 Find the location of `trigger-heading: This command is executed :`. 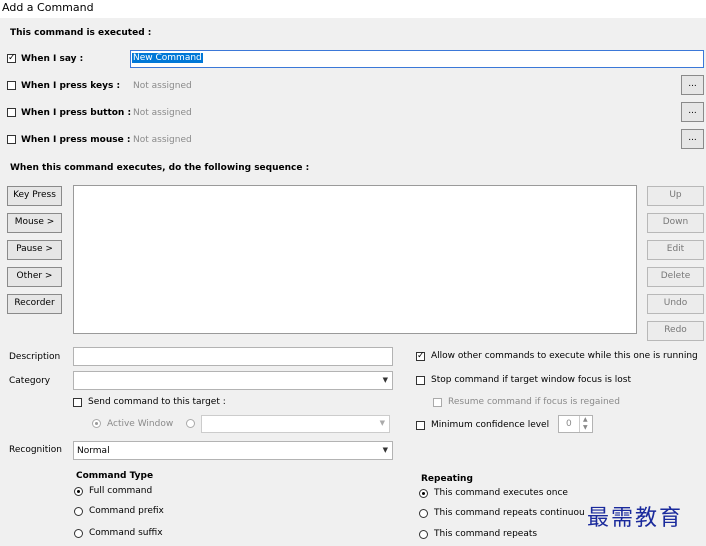

trigger-heading: This command is executed : is located at coordinates (81, 33).